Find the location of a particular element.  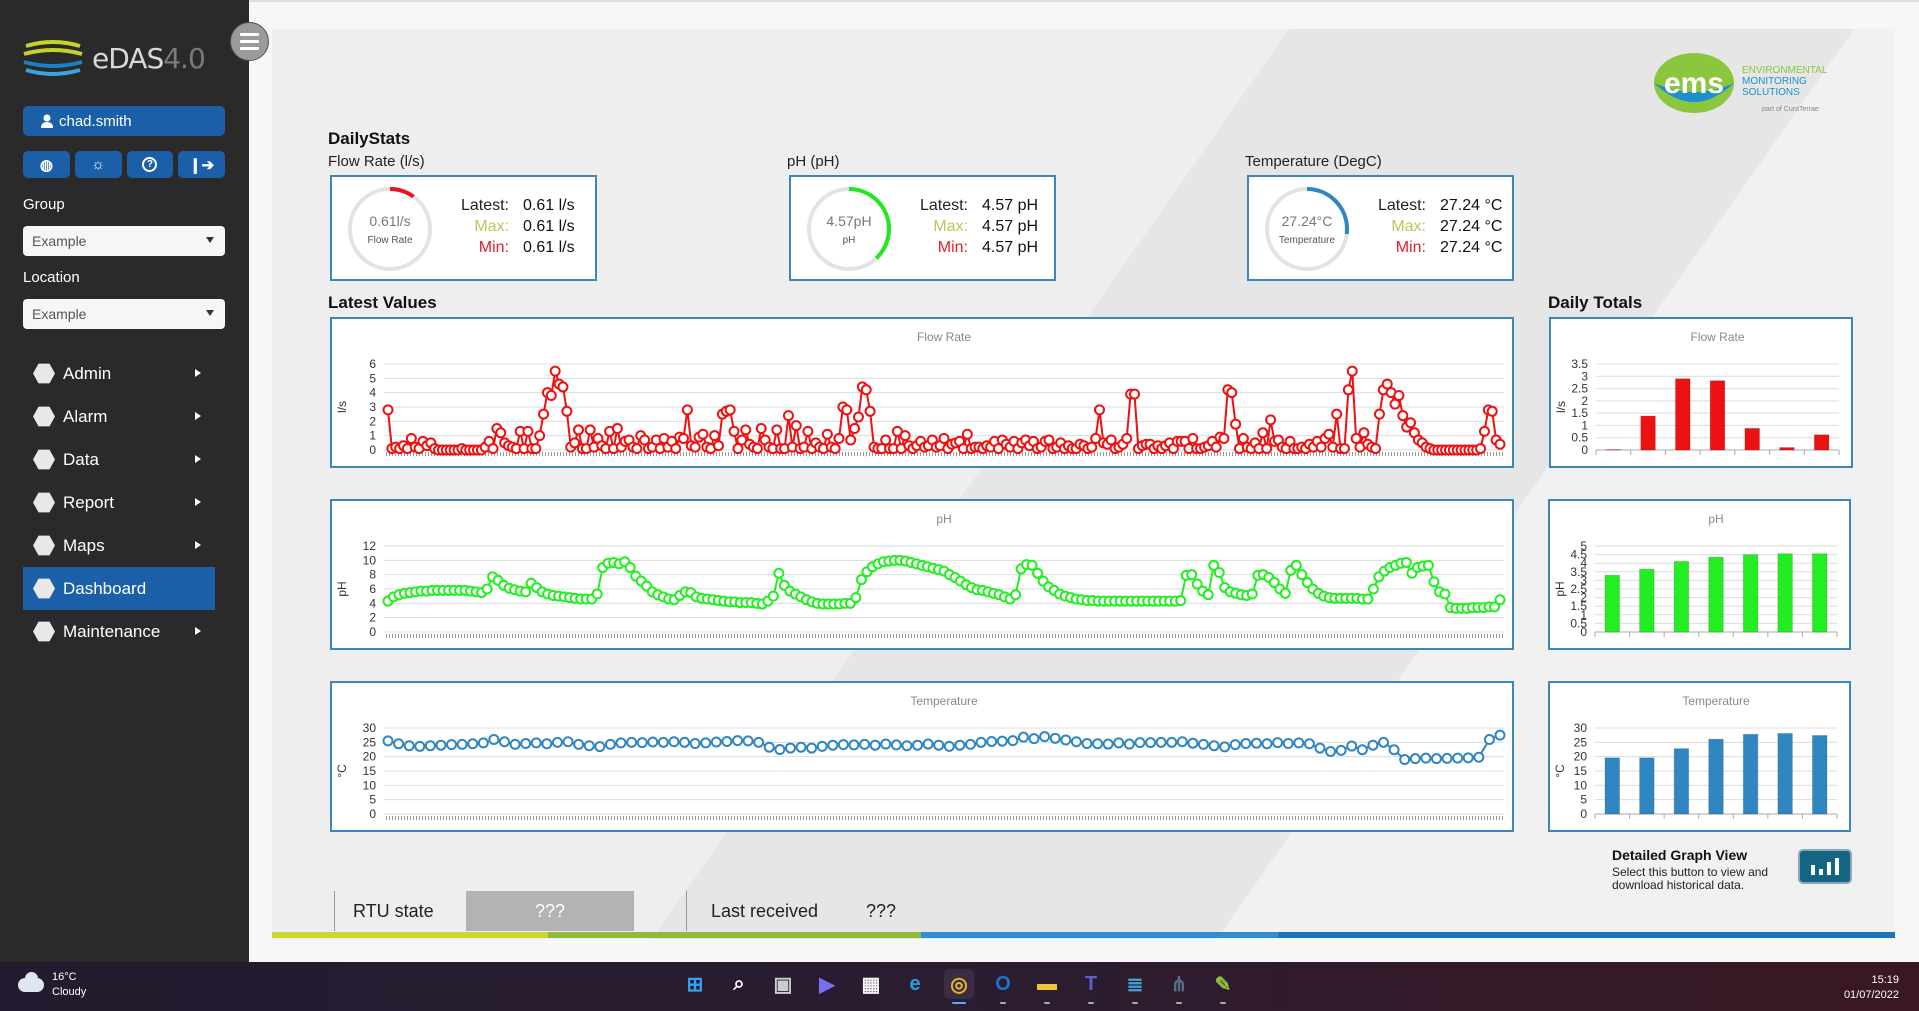

sidebar-item-admin: Admin is located at coordinates (119, 373).